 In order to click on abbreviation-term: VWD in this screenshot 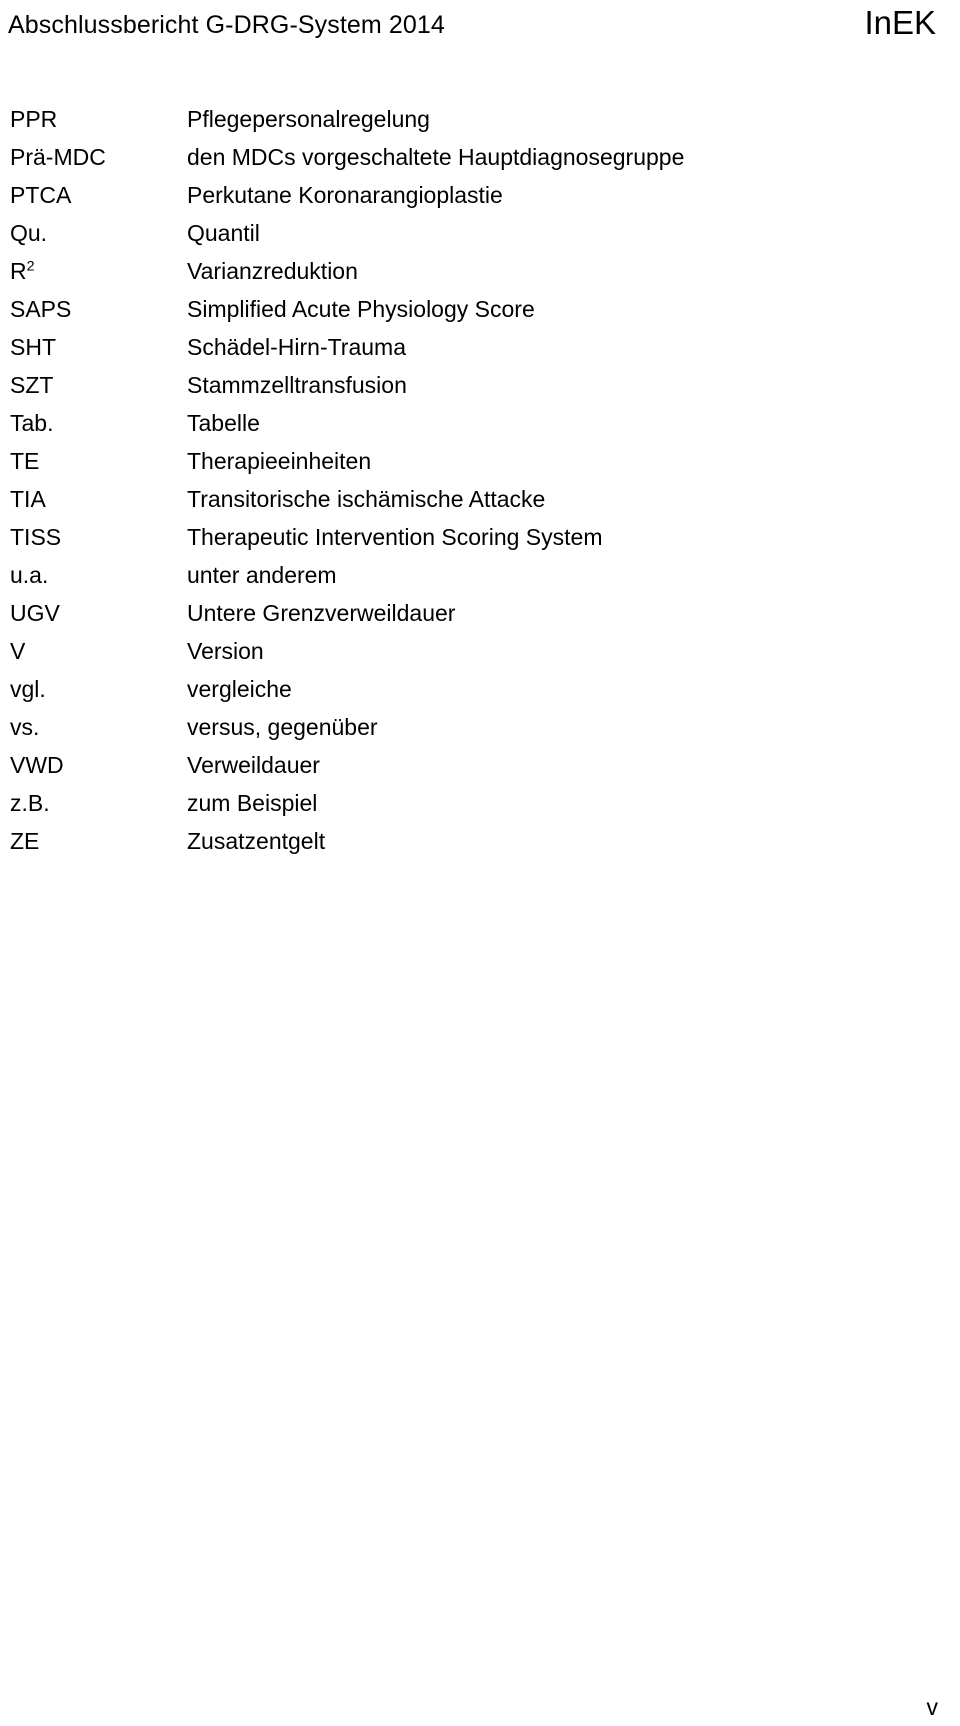, I will do `click(37, 765)`.